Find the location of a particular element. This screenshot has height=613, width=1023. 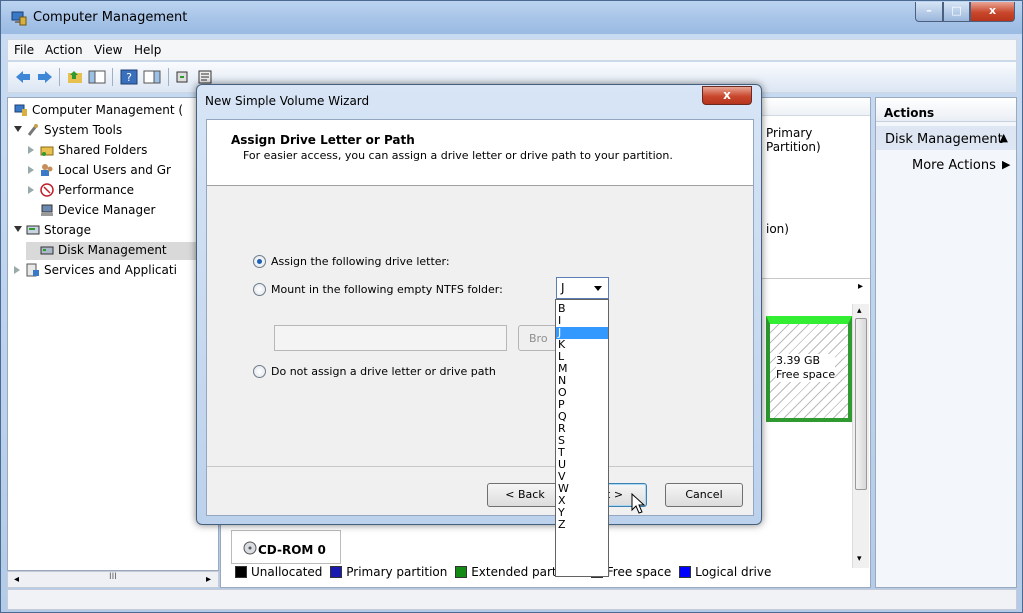

properties-icon is located at coordinates (205, 77).